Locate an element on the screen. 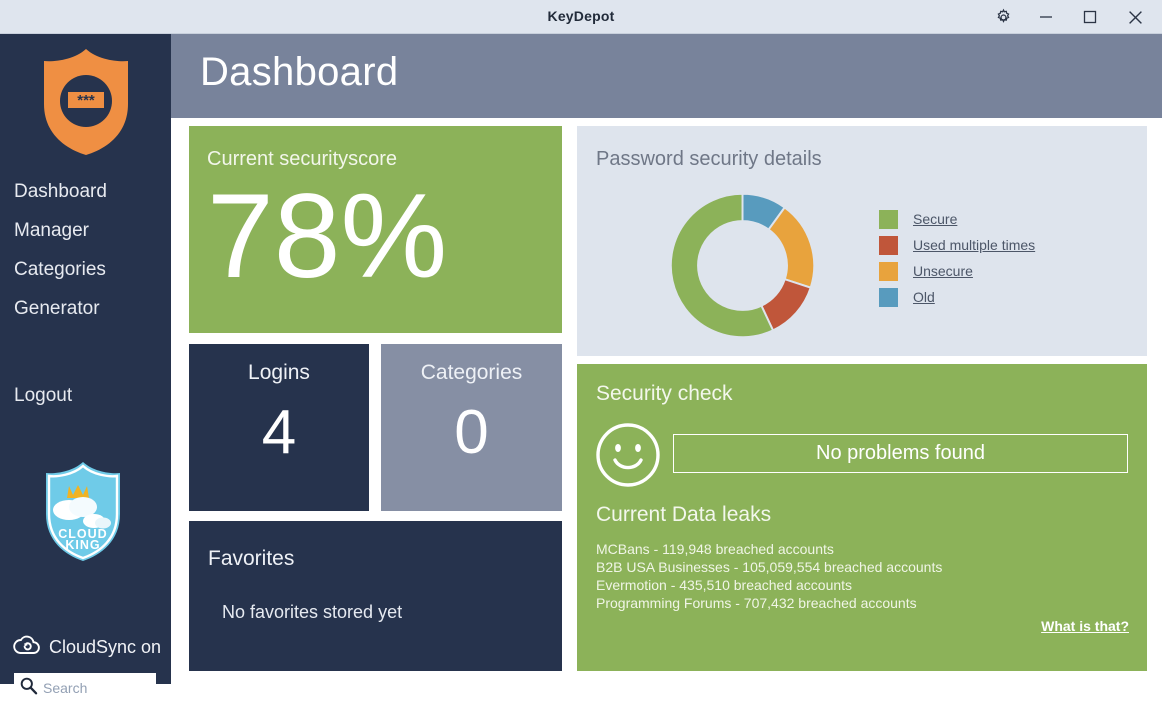  window-titlebar: KeyDepot is located at coordinates (581, 17).